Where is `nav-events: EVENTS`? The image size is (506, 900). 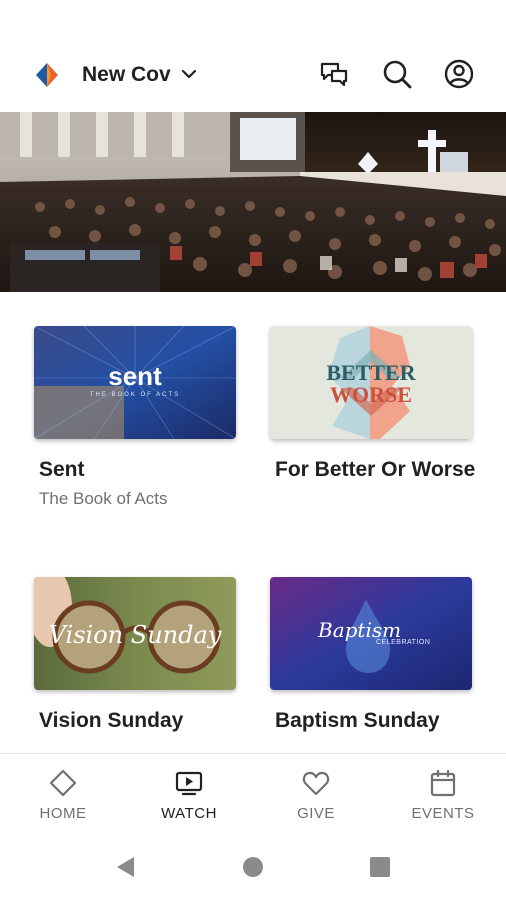 nav-events: EVENTS is located at coordinates (443, 794).